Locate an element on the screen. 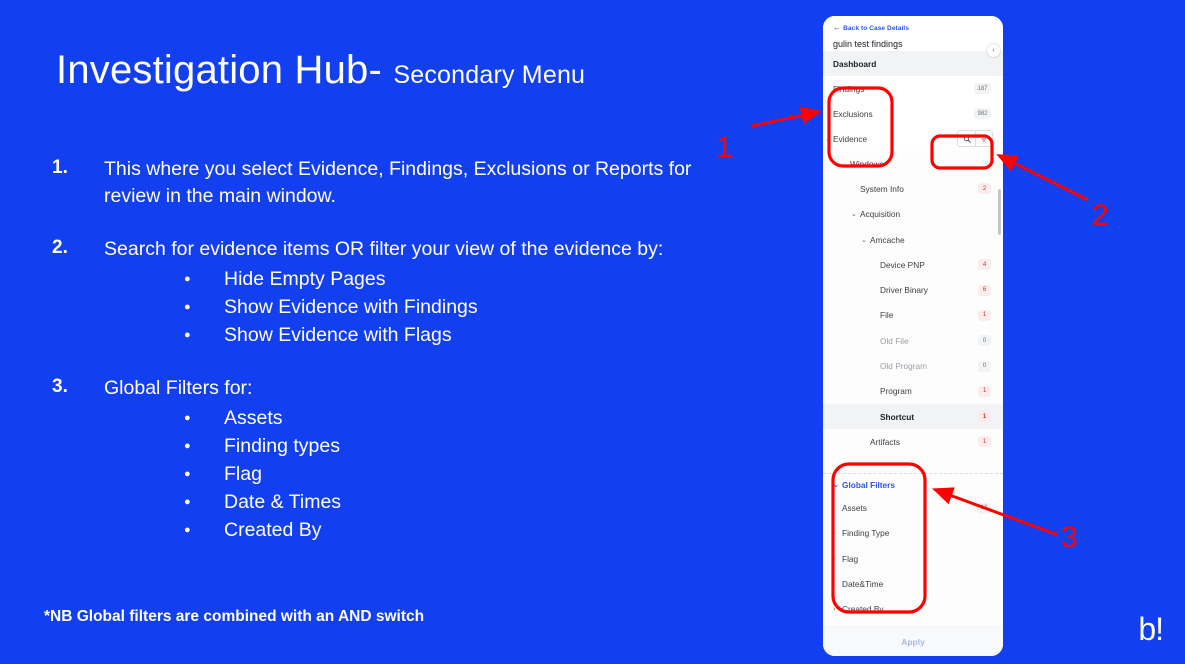 The image size is (1185, 664). tree-row: Old Program 0 is located at coordinates (913, 365).